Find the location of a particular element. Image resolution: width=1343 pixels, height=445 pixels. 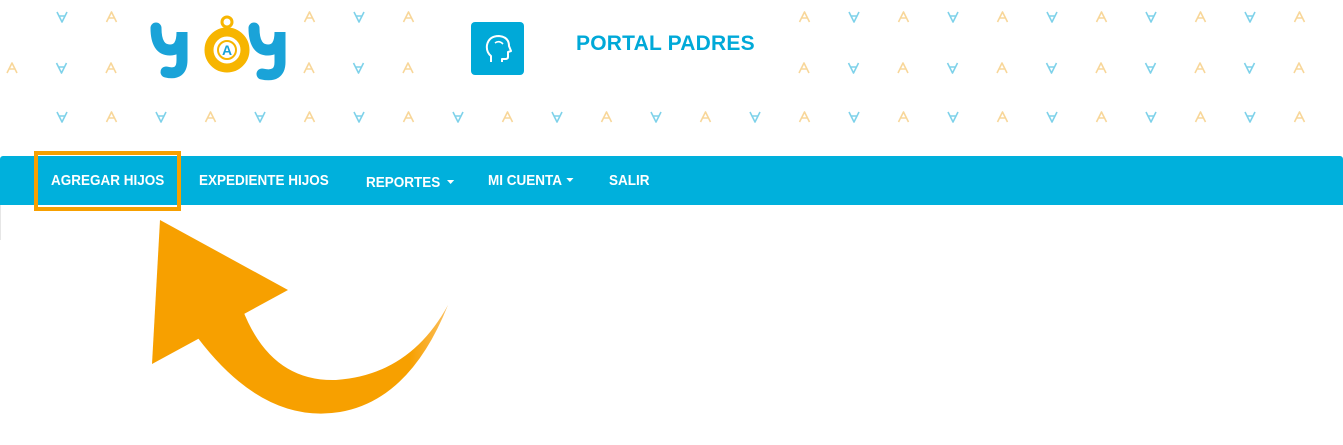

head-profile-icon is located at coordinates (497, 48).